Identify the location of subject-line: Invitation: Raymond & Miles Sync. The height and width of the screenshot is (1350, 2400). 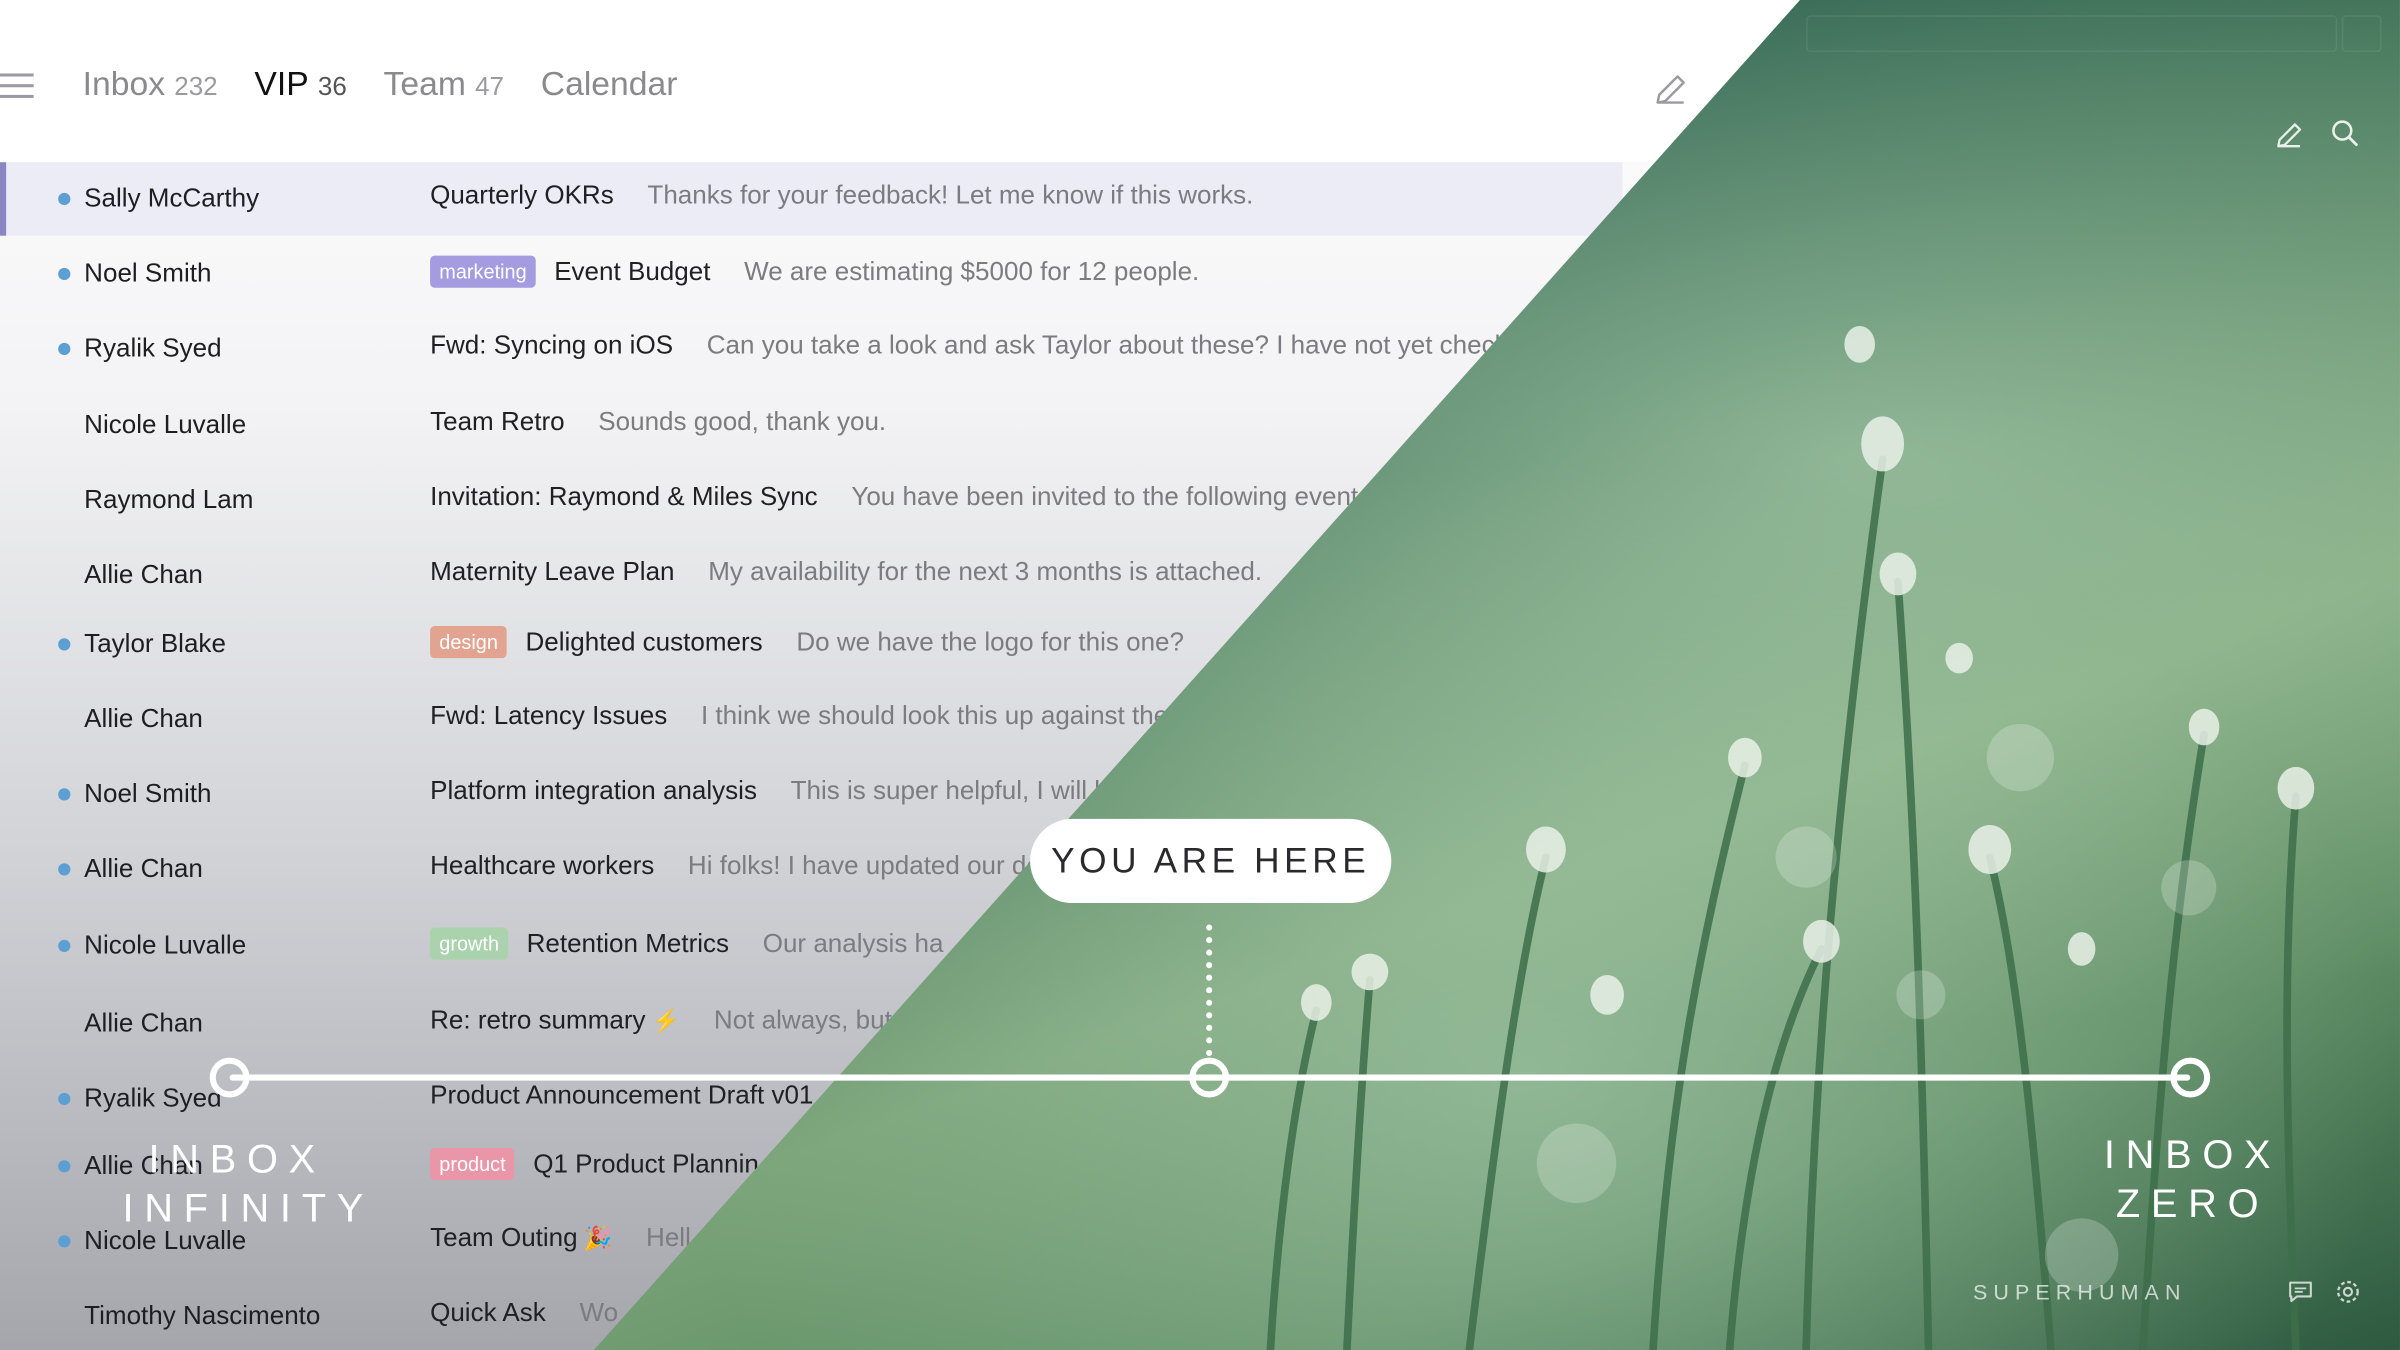
(624, 497).